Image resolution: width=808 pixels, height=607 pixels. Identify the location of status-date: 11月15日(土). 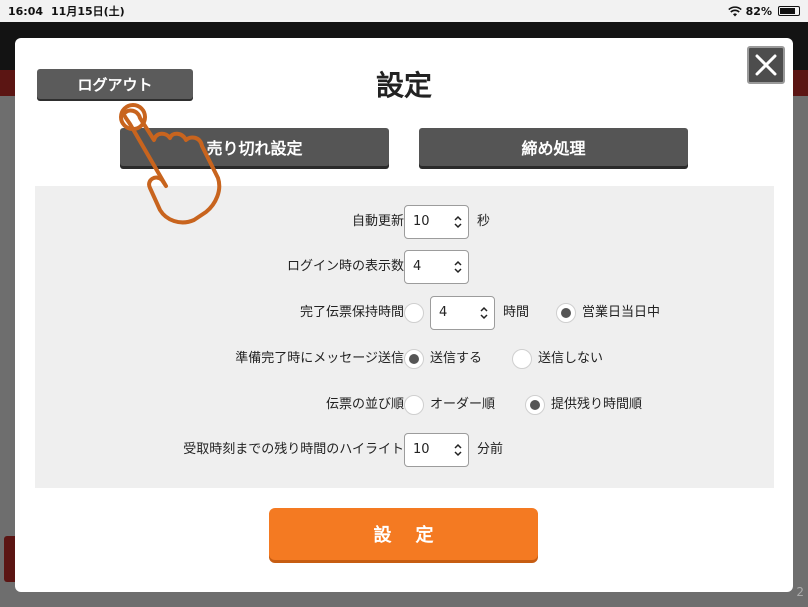
(88, 11).